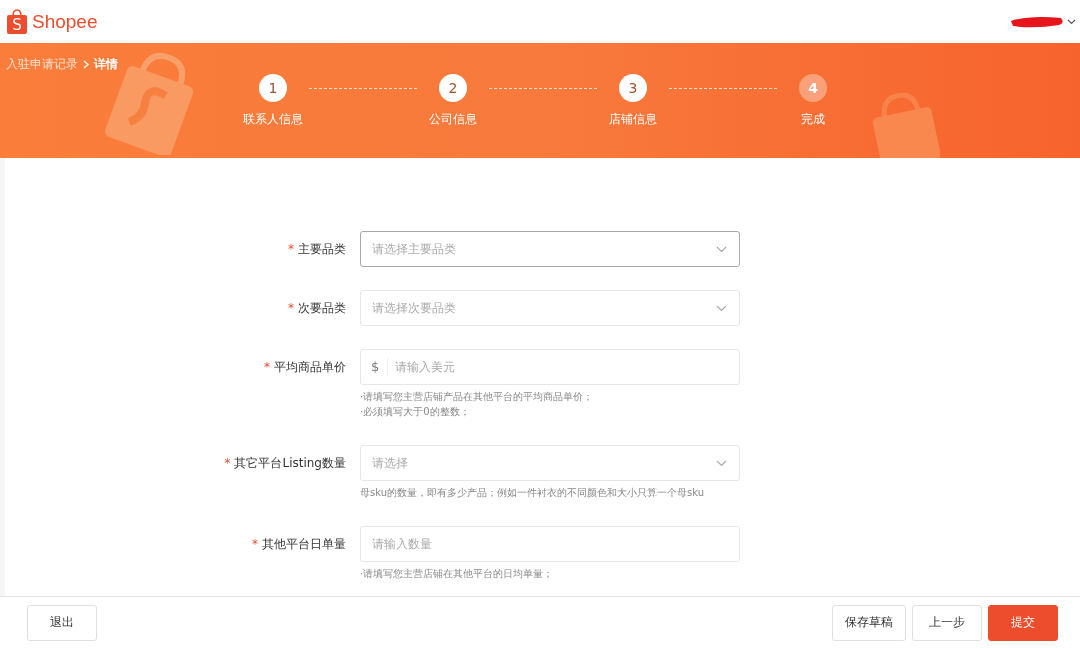 The image size is (1080, 648). I want to click on logo-text: Shopee, so click(65, 21).